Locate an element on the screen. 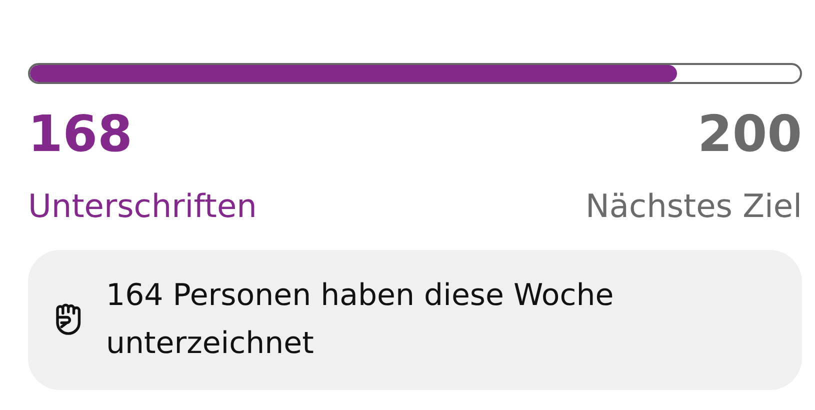 Image resolution: width=815 pixels, height=410 pixels. signature-label: Unterschriften is located at coordinates (142, 206).